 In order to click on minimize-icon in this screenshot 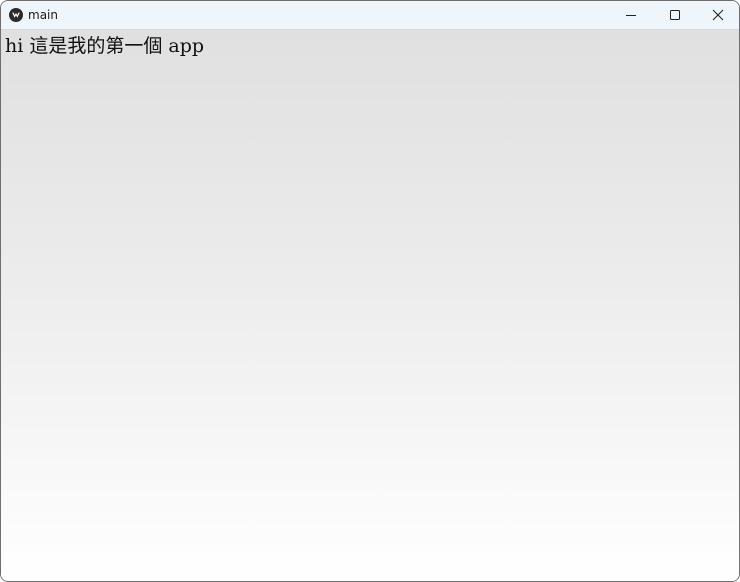, I will do `click(631, 15)`.